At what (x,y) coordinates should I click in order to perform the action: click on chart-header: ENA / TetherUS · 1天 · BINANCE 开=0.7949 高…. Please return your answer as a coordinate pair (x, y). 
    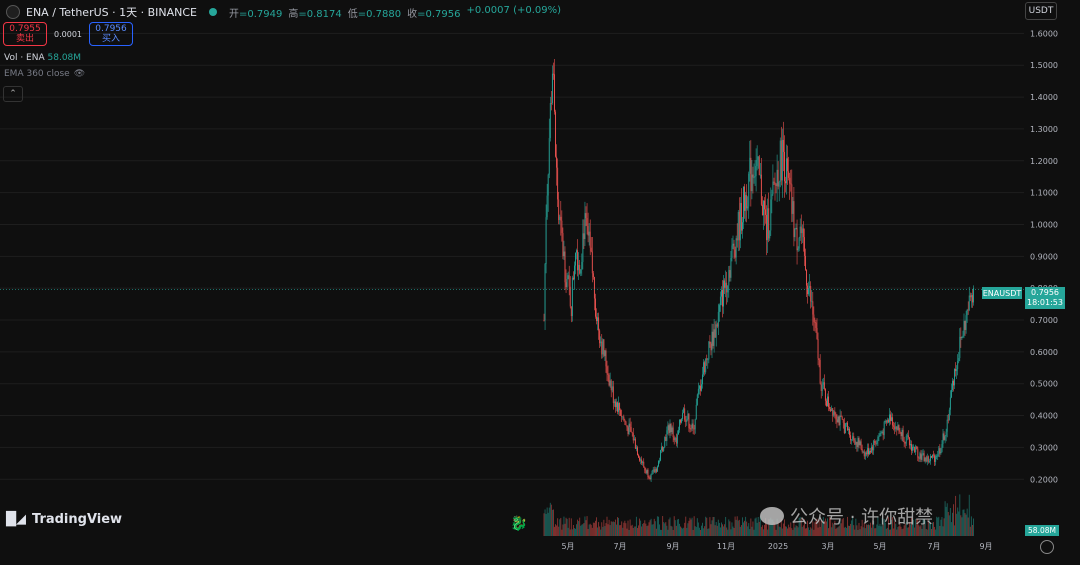
    Looking at the image, I should click on (283, 12).